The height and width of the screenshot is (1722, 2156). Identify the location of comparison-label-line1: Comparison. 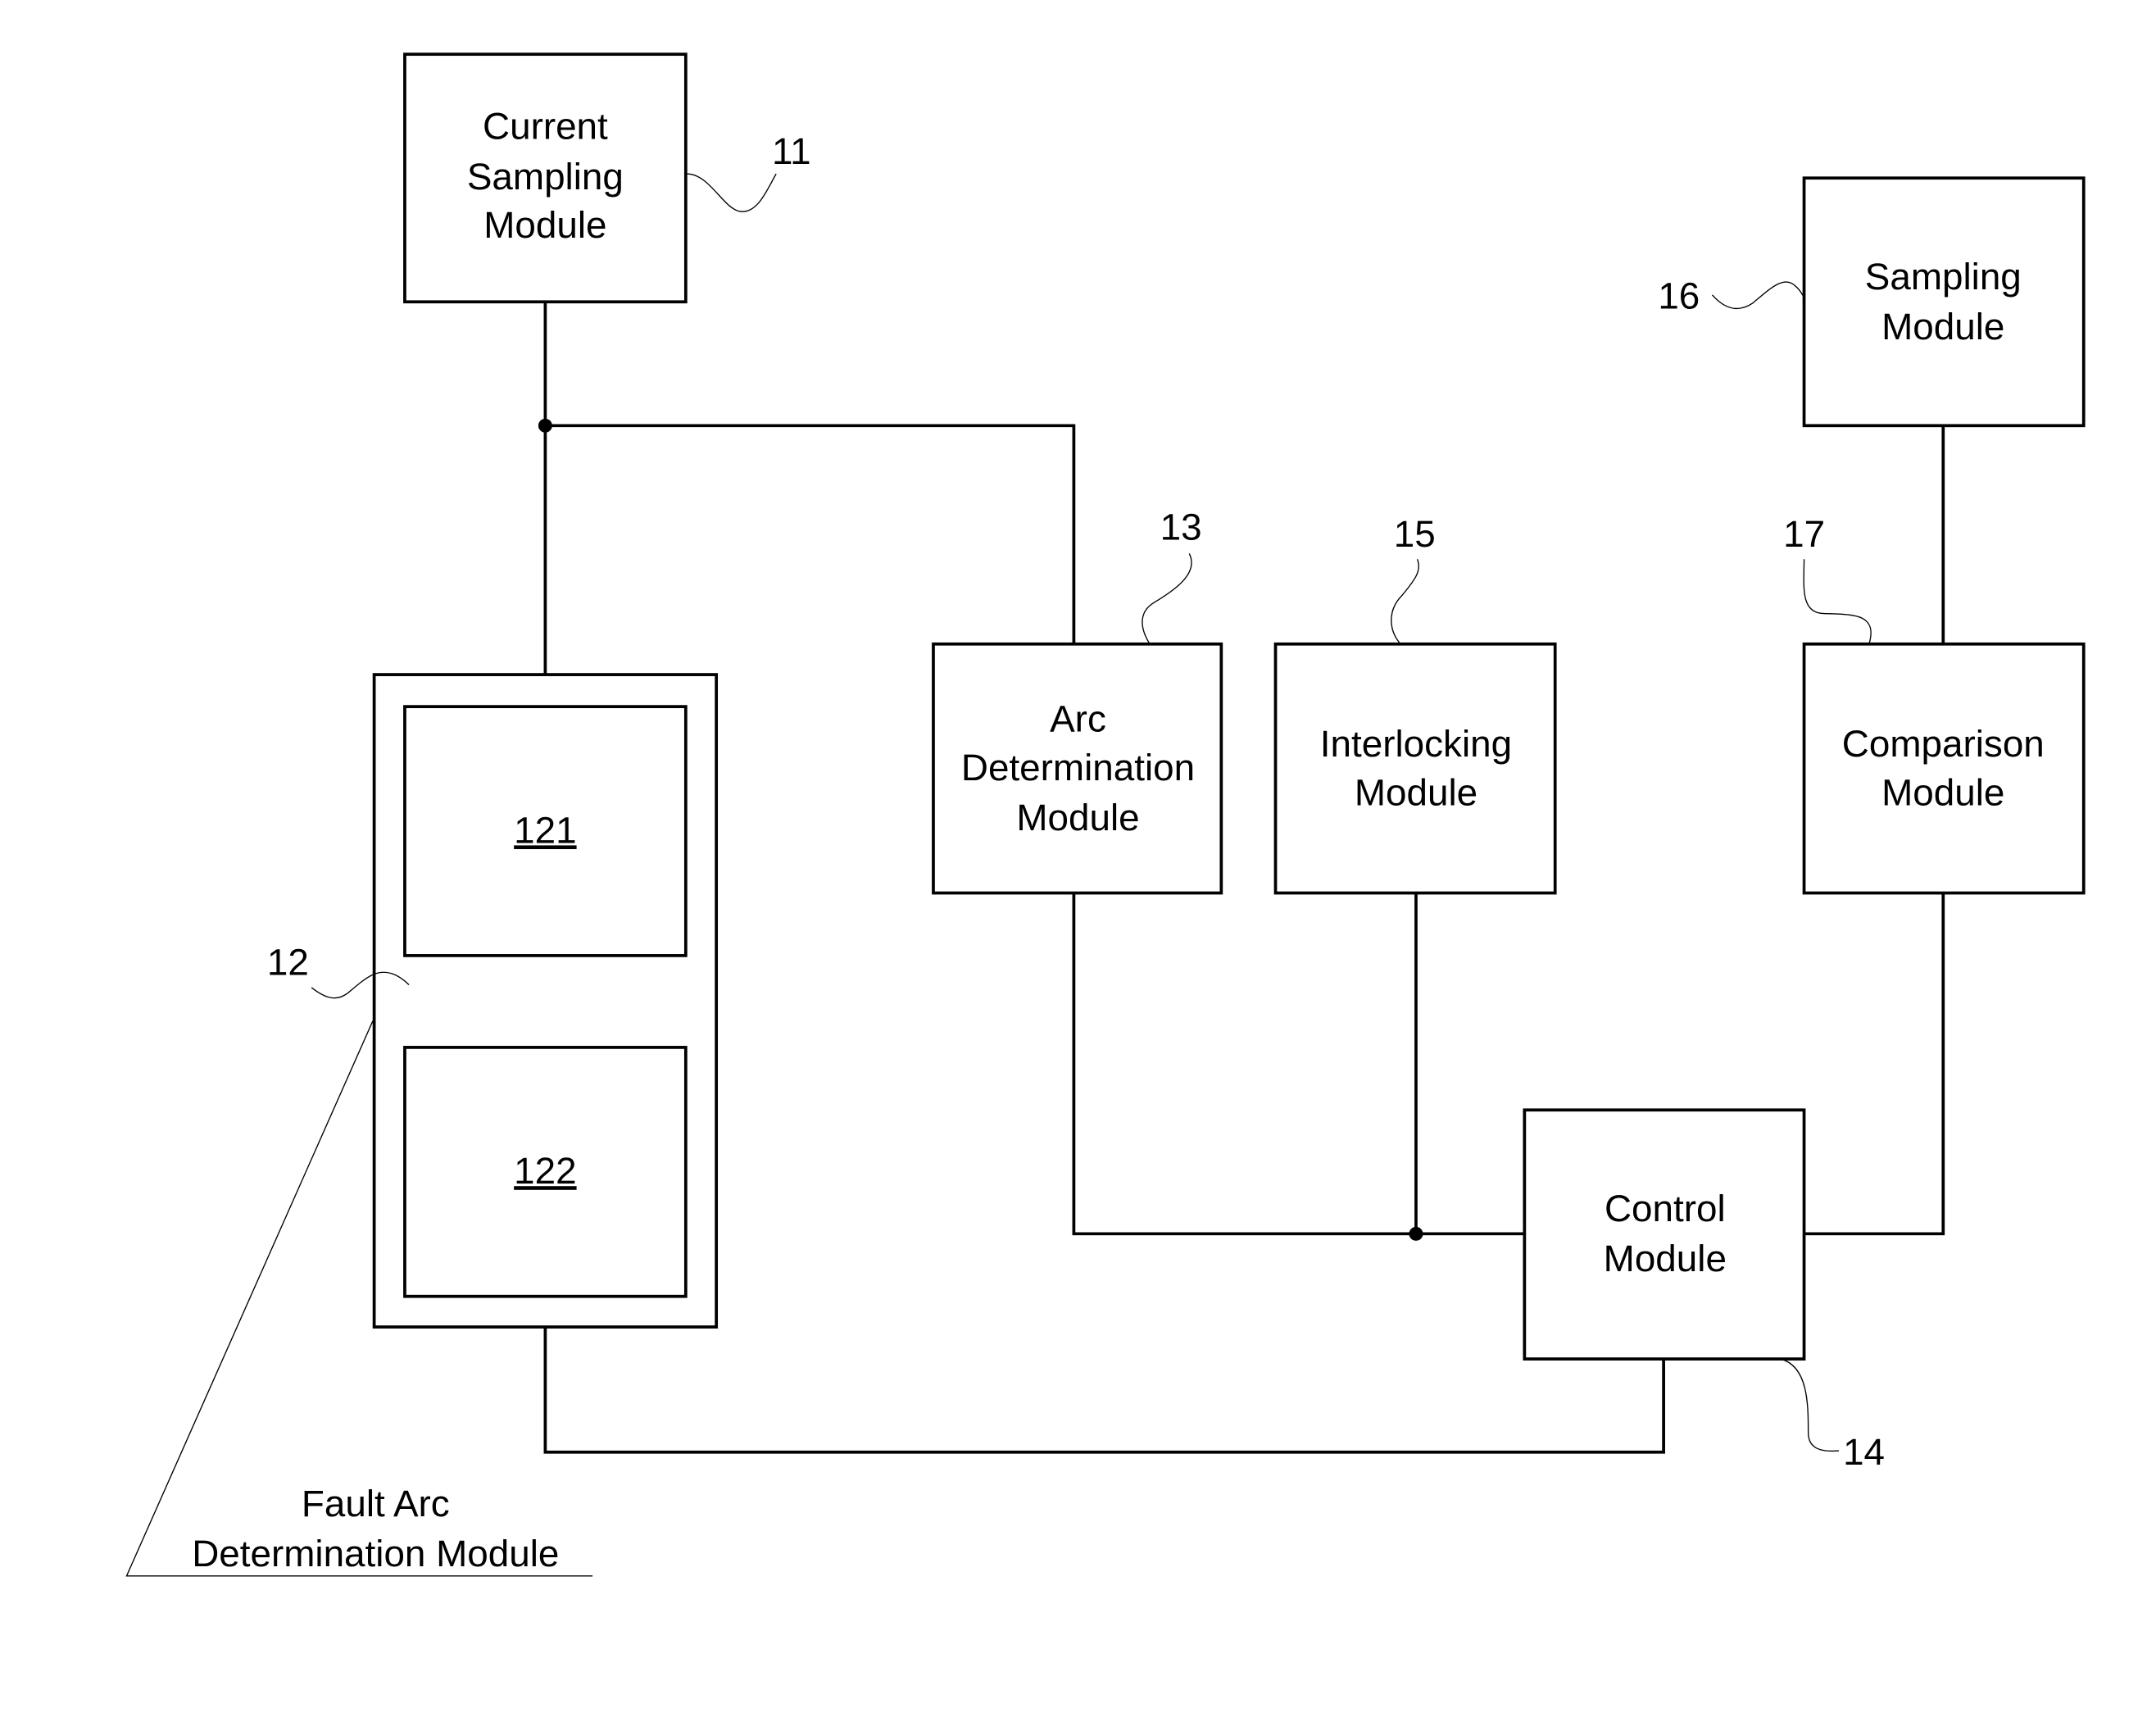
(1944, 744).